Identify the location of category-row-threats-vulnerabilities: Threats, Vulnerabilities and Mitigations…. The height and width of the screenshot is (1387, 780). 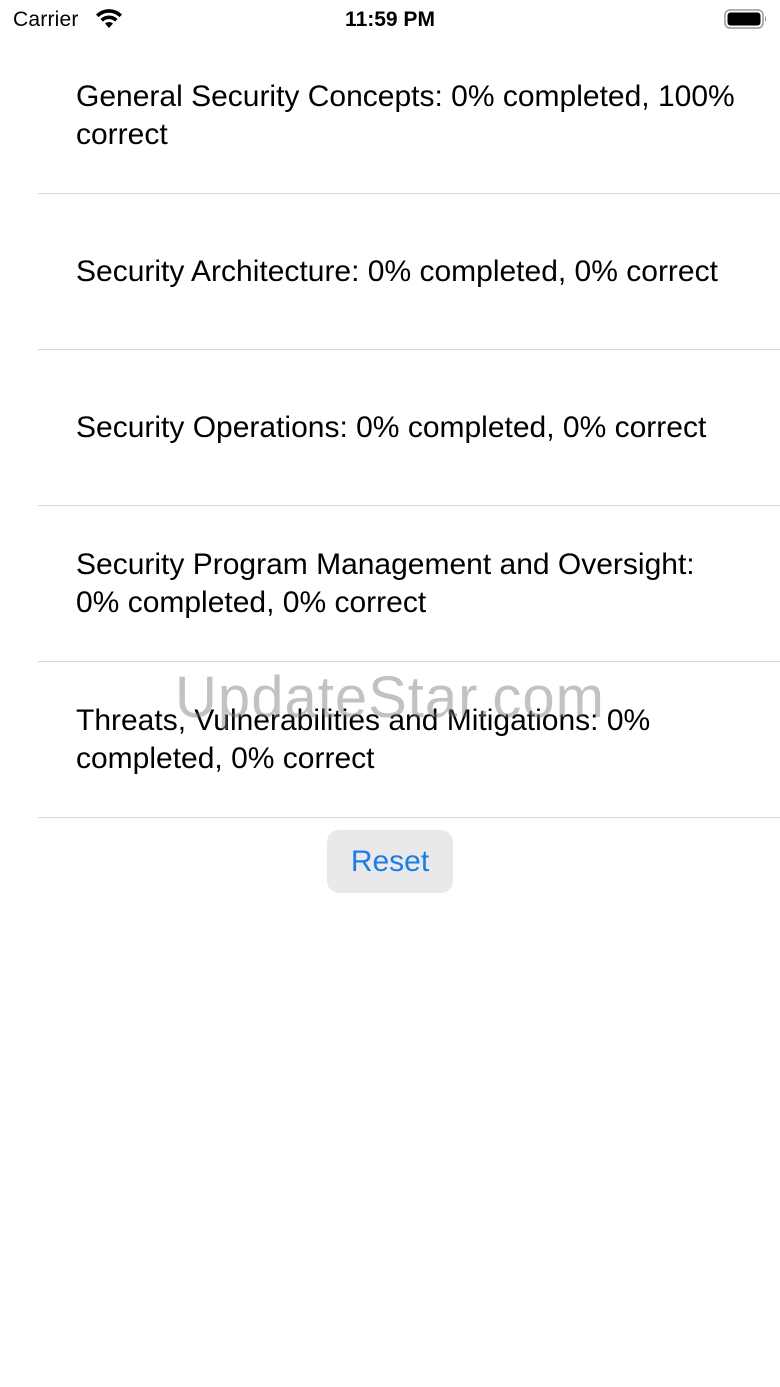
(390, 740).